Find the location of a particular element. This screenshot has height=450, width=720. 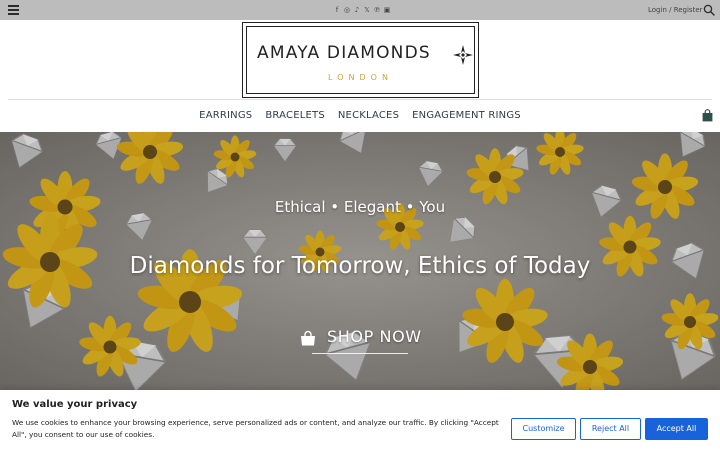

header-divider is located at coordinates (360, 99).